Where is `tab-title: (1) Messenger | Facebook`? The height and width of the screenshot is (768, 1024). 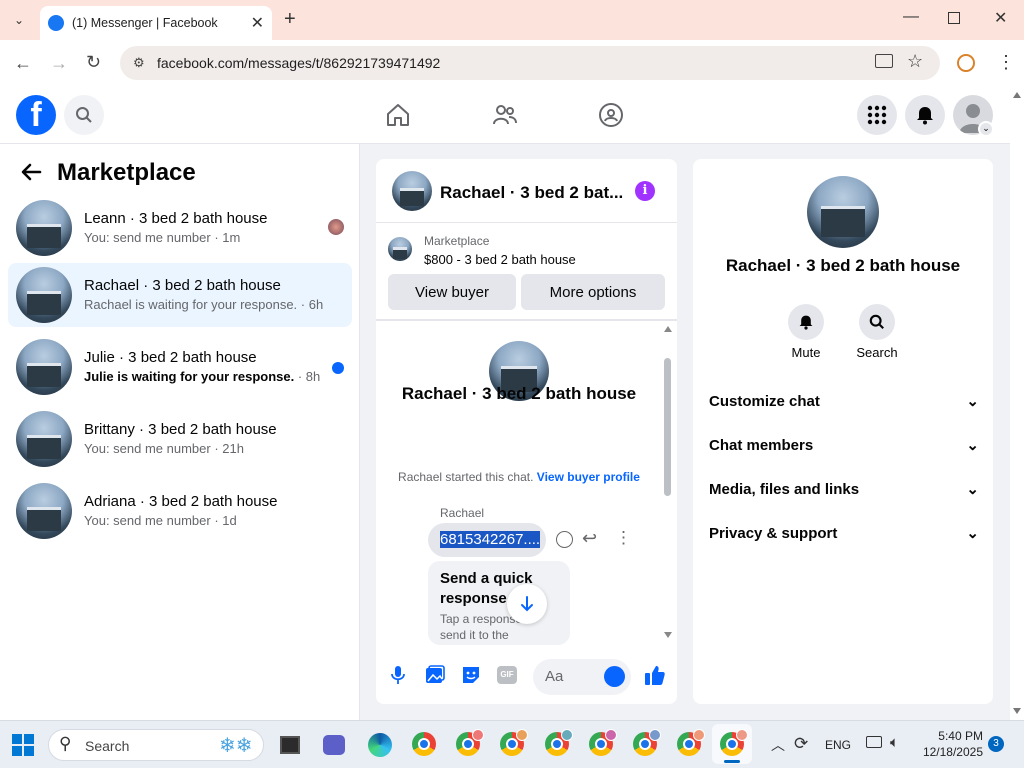 tab-title: (1) Messenger | Facebook is located at coordinates (145, 23).